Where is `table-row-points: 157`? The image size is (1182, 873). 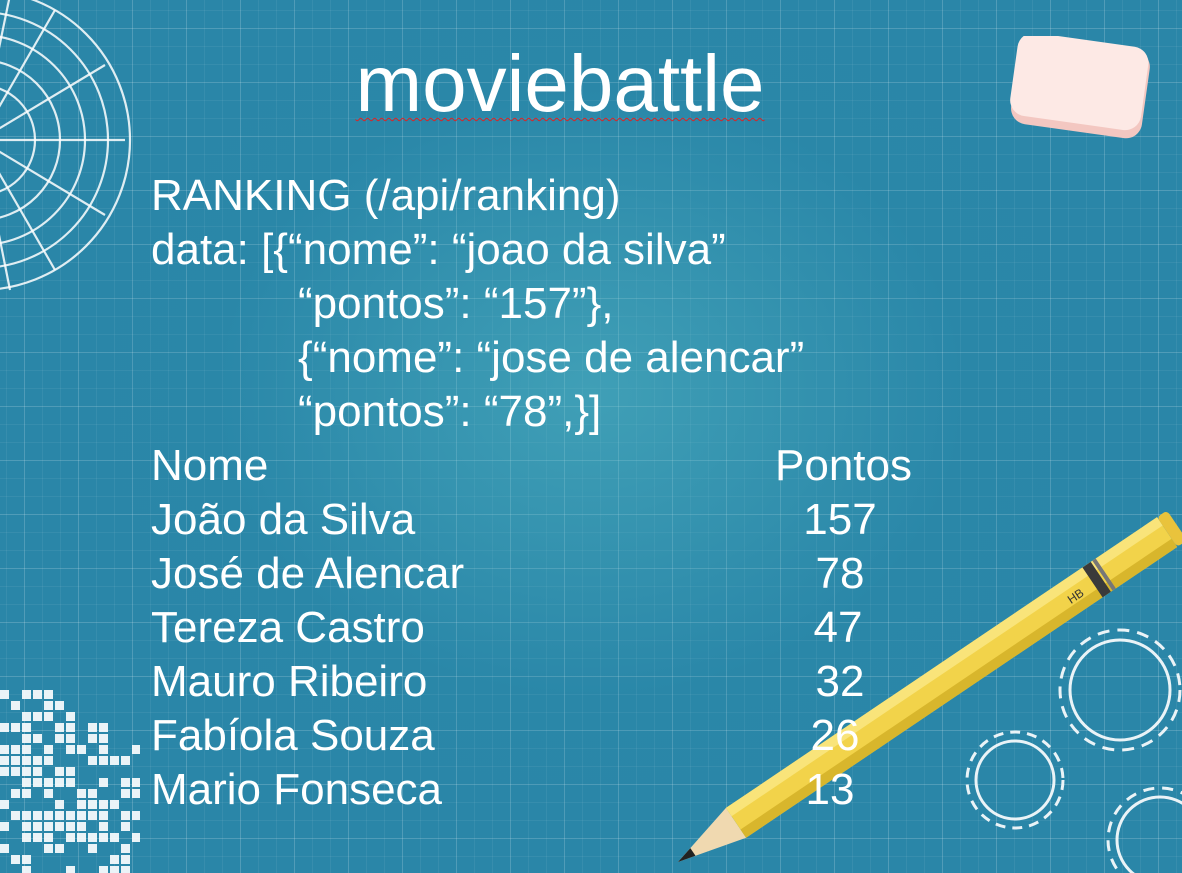 table-row-points: 157 is located at coordinates (840, 519).